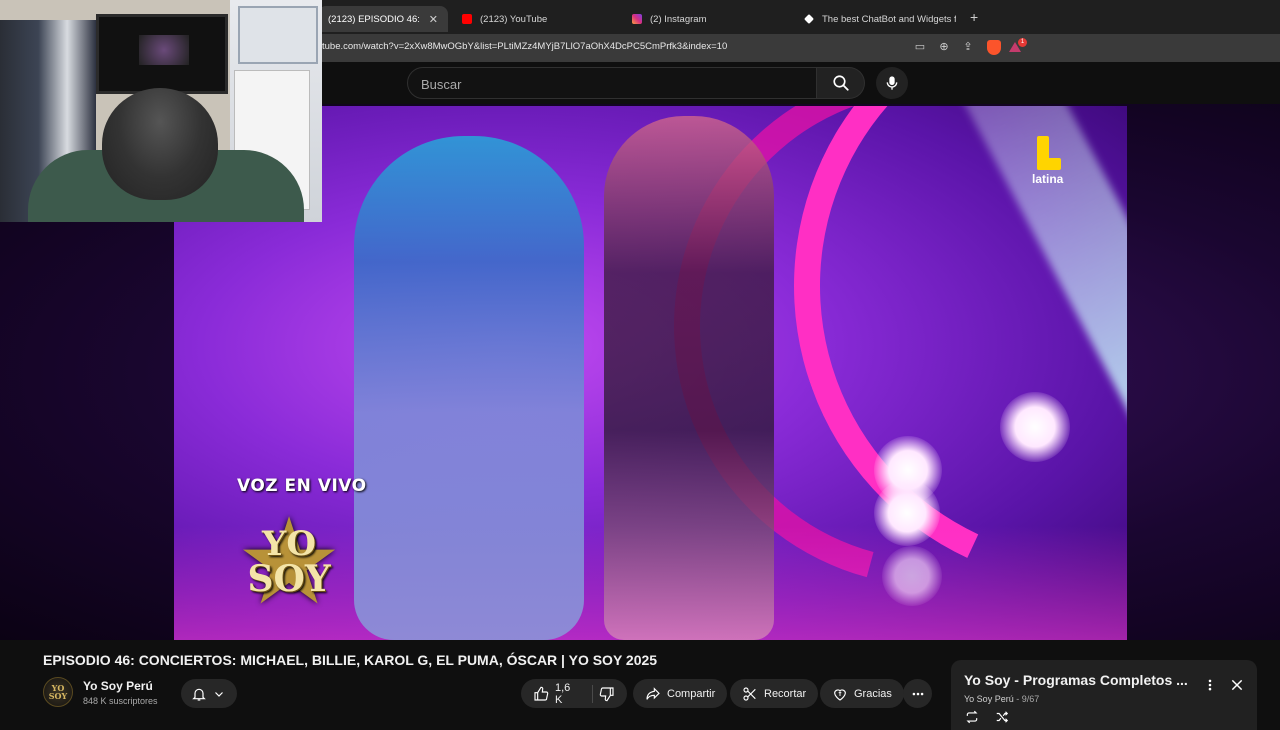  I want to click on bell-icon, so click(199, 694).